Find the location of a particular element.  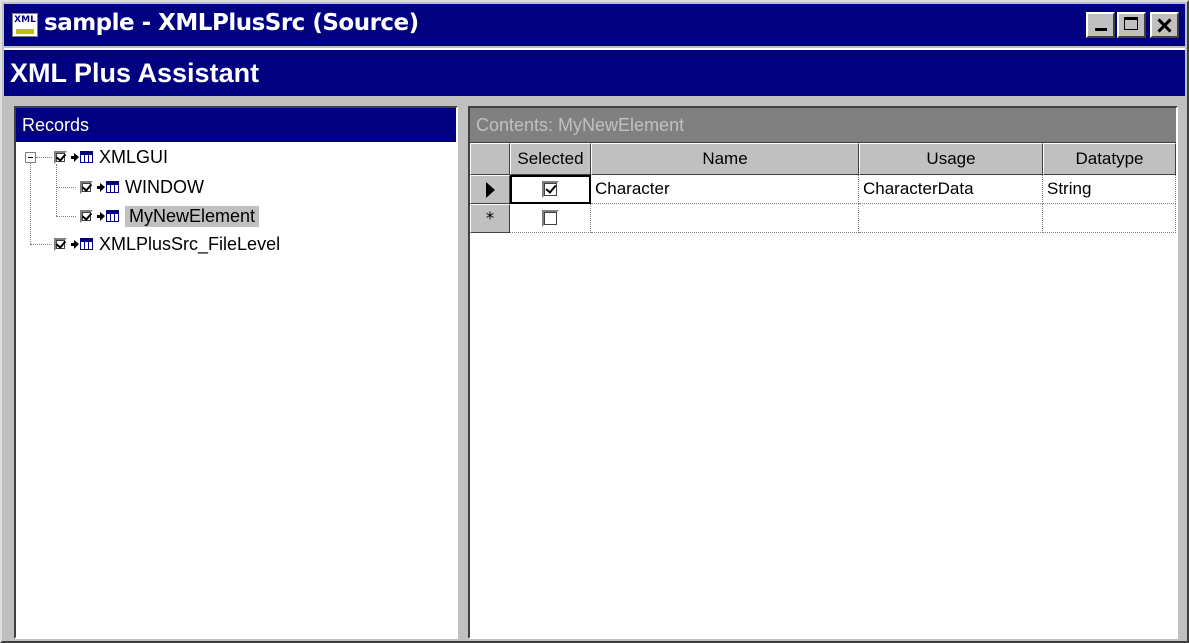

column-header-usage: Usage is located at coordinates (951, 159).